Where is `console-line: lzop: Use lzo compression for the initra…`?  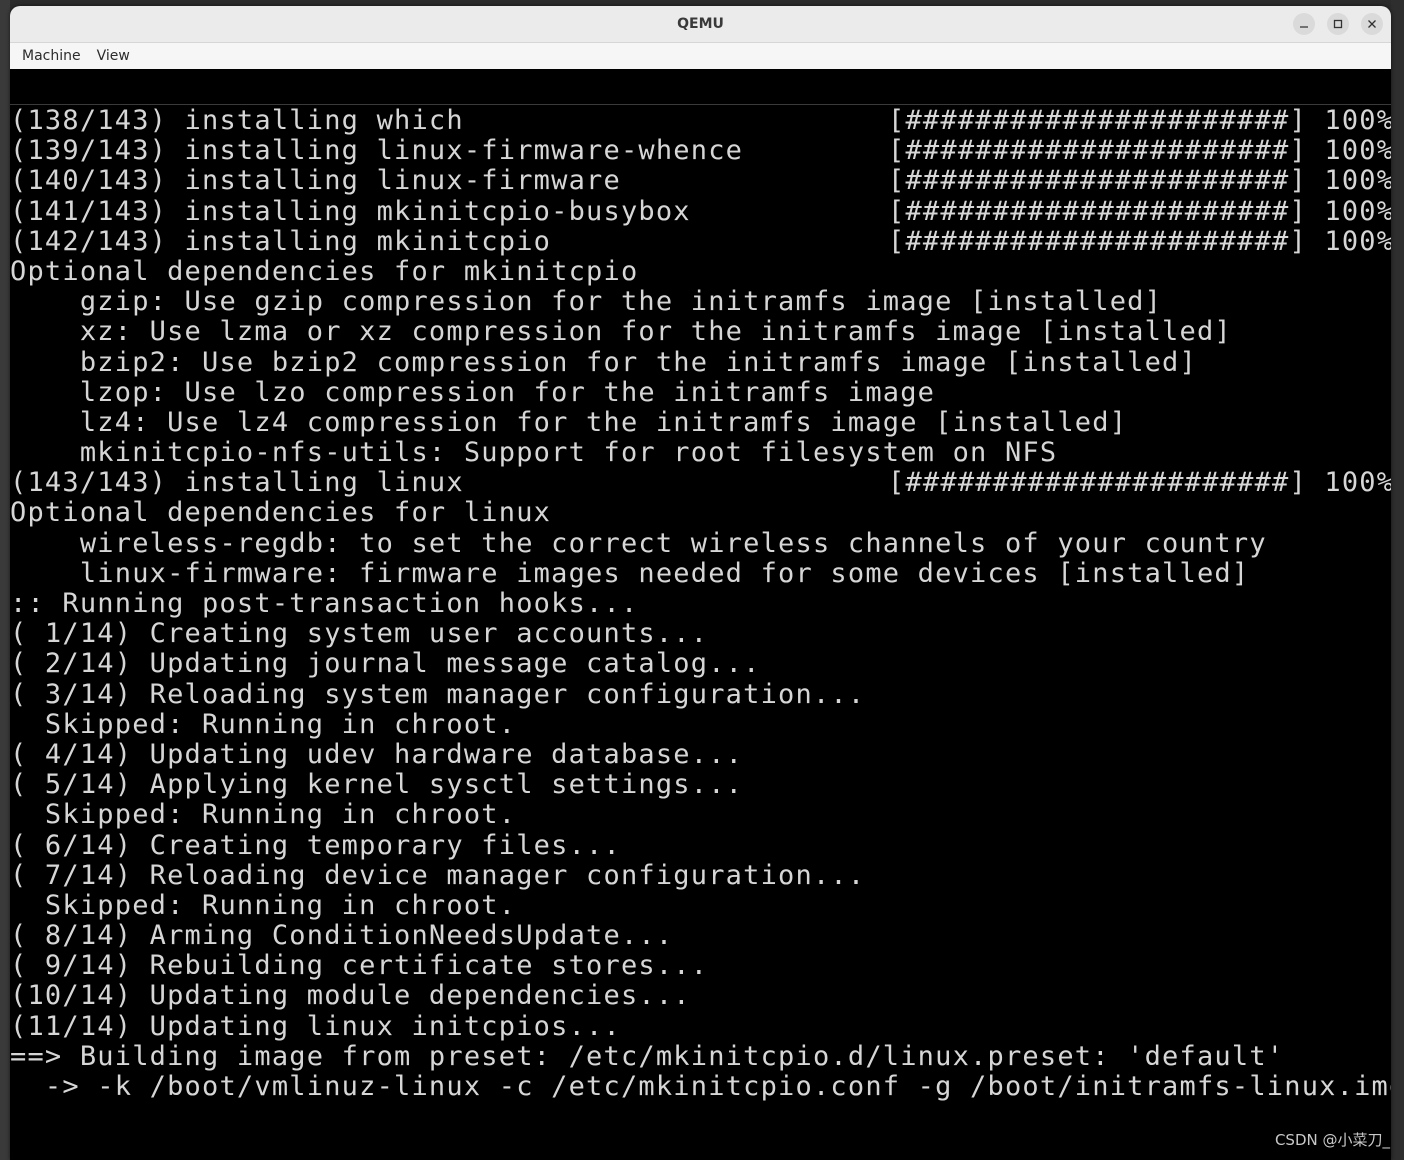 console-line: lzop: Use lzo compression for the initra… is located at coordinates (700, 393).